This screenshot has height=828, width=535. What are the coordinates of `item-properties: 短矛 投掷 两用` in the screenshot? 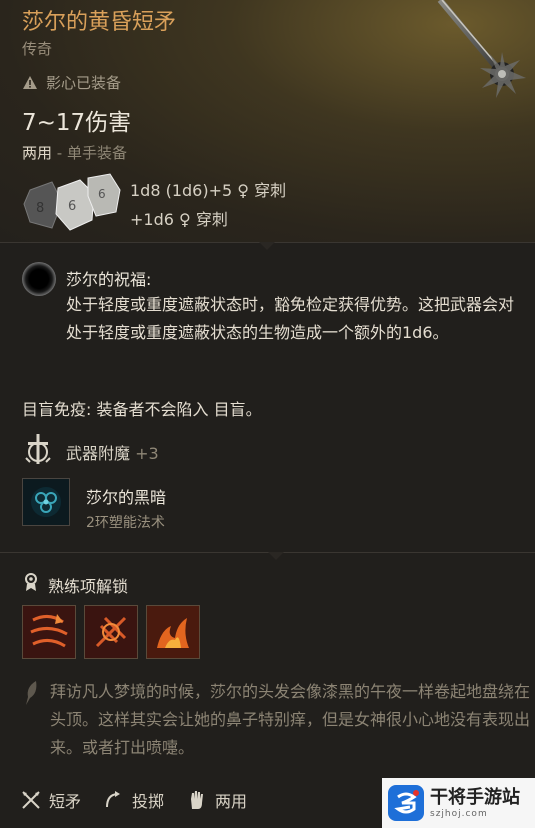 It's located at (144, 800).